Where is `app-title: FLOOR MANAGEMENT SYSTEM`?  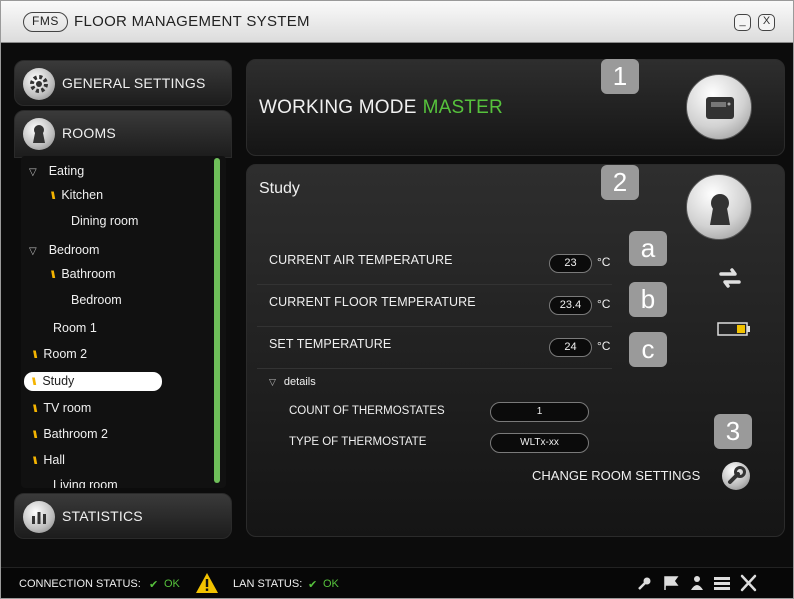
app-title: FLOOR MANAGEMENT SYSTEM is located at coordinates (192, 21).